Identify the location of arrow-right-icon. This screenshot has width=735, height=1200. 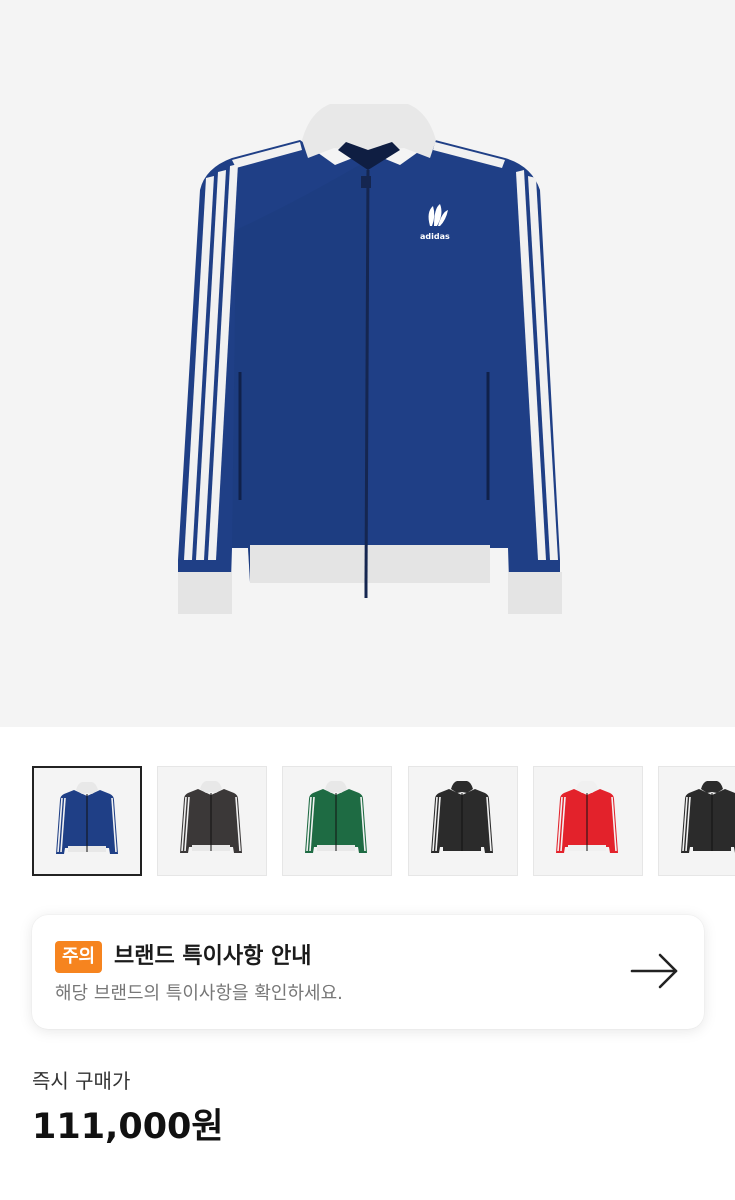
(656, 971).